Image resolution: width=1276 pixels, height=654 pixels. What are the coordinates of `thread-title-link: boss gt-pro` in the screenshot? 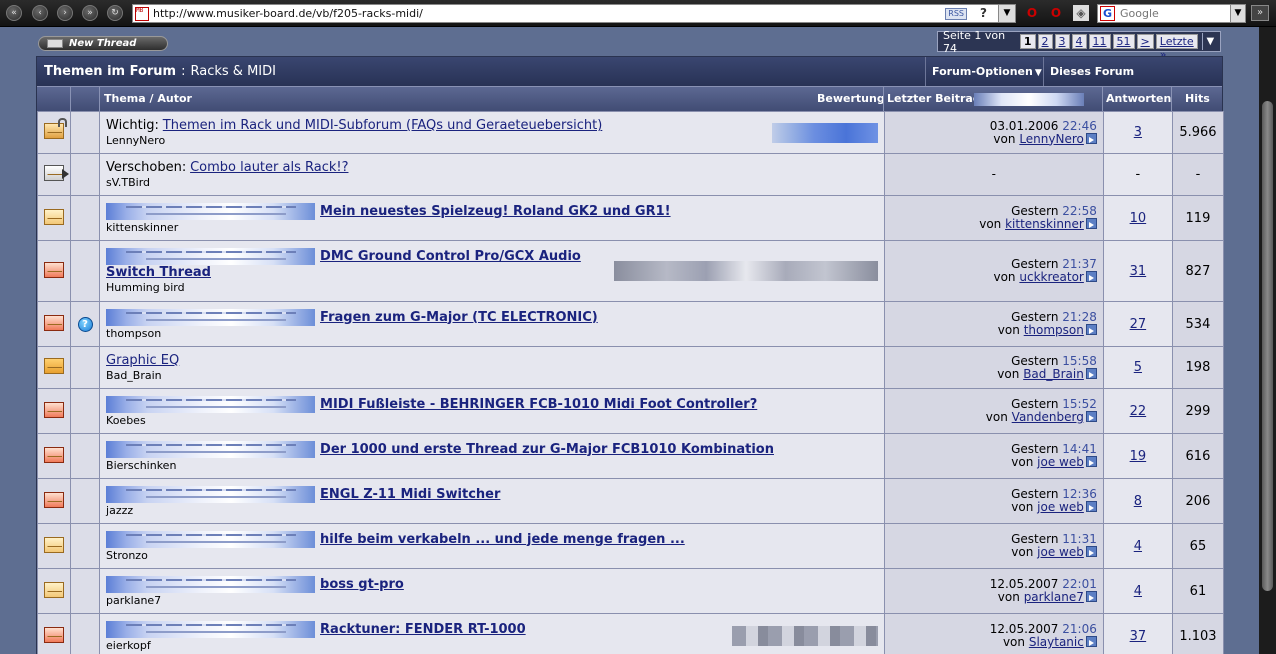 It's located at (362, 584).